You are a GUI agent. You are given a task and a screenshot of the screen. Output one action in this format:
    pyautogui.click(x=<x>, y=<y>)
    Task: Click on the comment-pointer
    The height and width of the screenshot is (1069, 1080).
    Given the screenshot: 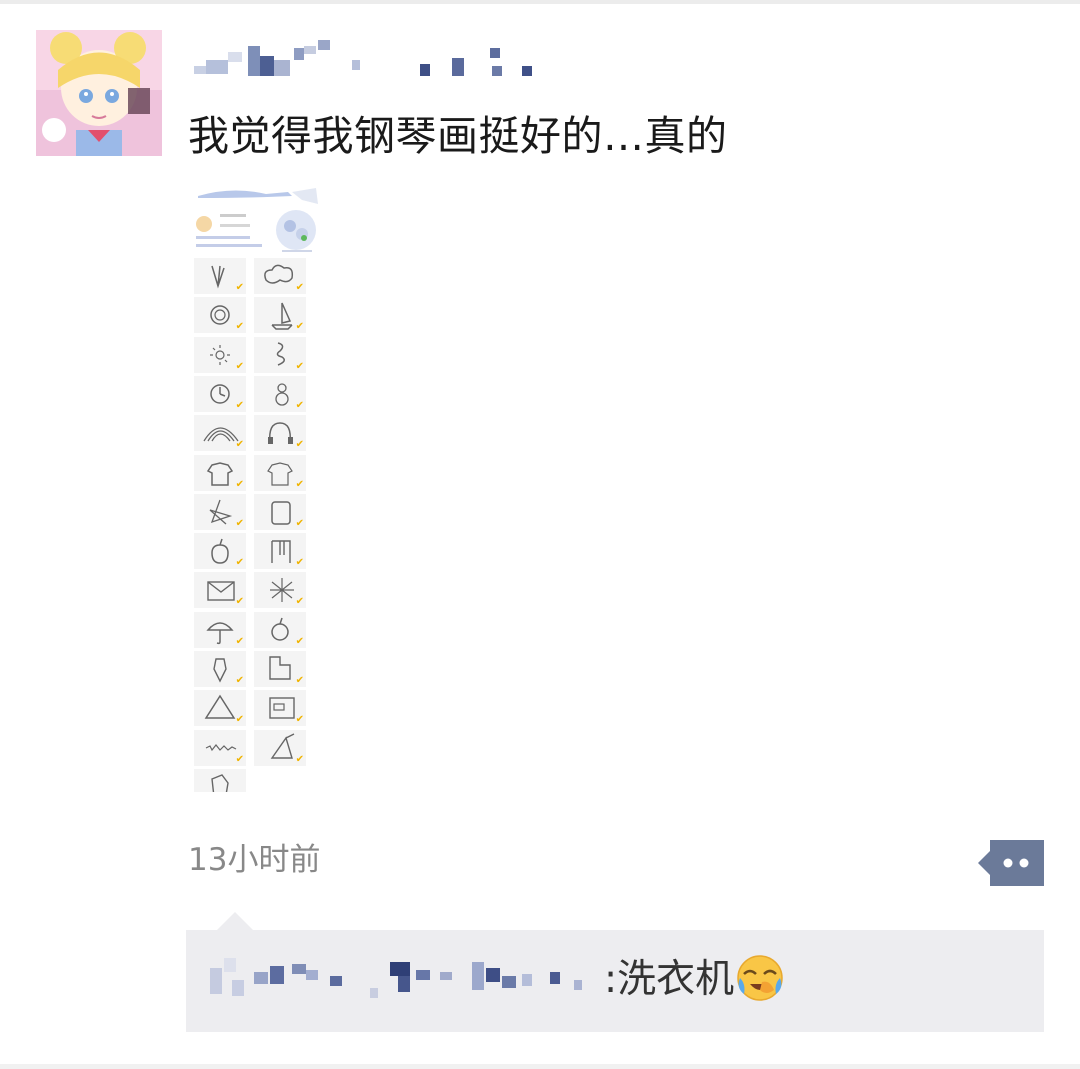 What is the action you would take?
    pyautogui.click(x=235, y=921)
    